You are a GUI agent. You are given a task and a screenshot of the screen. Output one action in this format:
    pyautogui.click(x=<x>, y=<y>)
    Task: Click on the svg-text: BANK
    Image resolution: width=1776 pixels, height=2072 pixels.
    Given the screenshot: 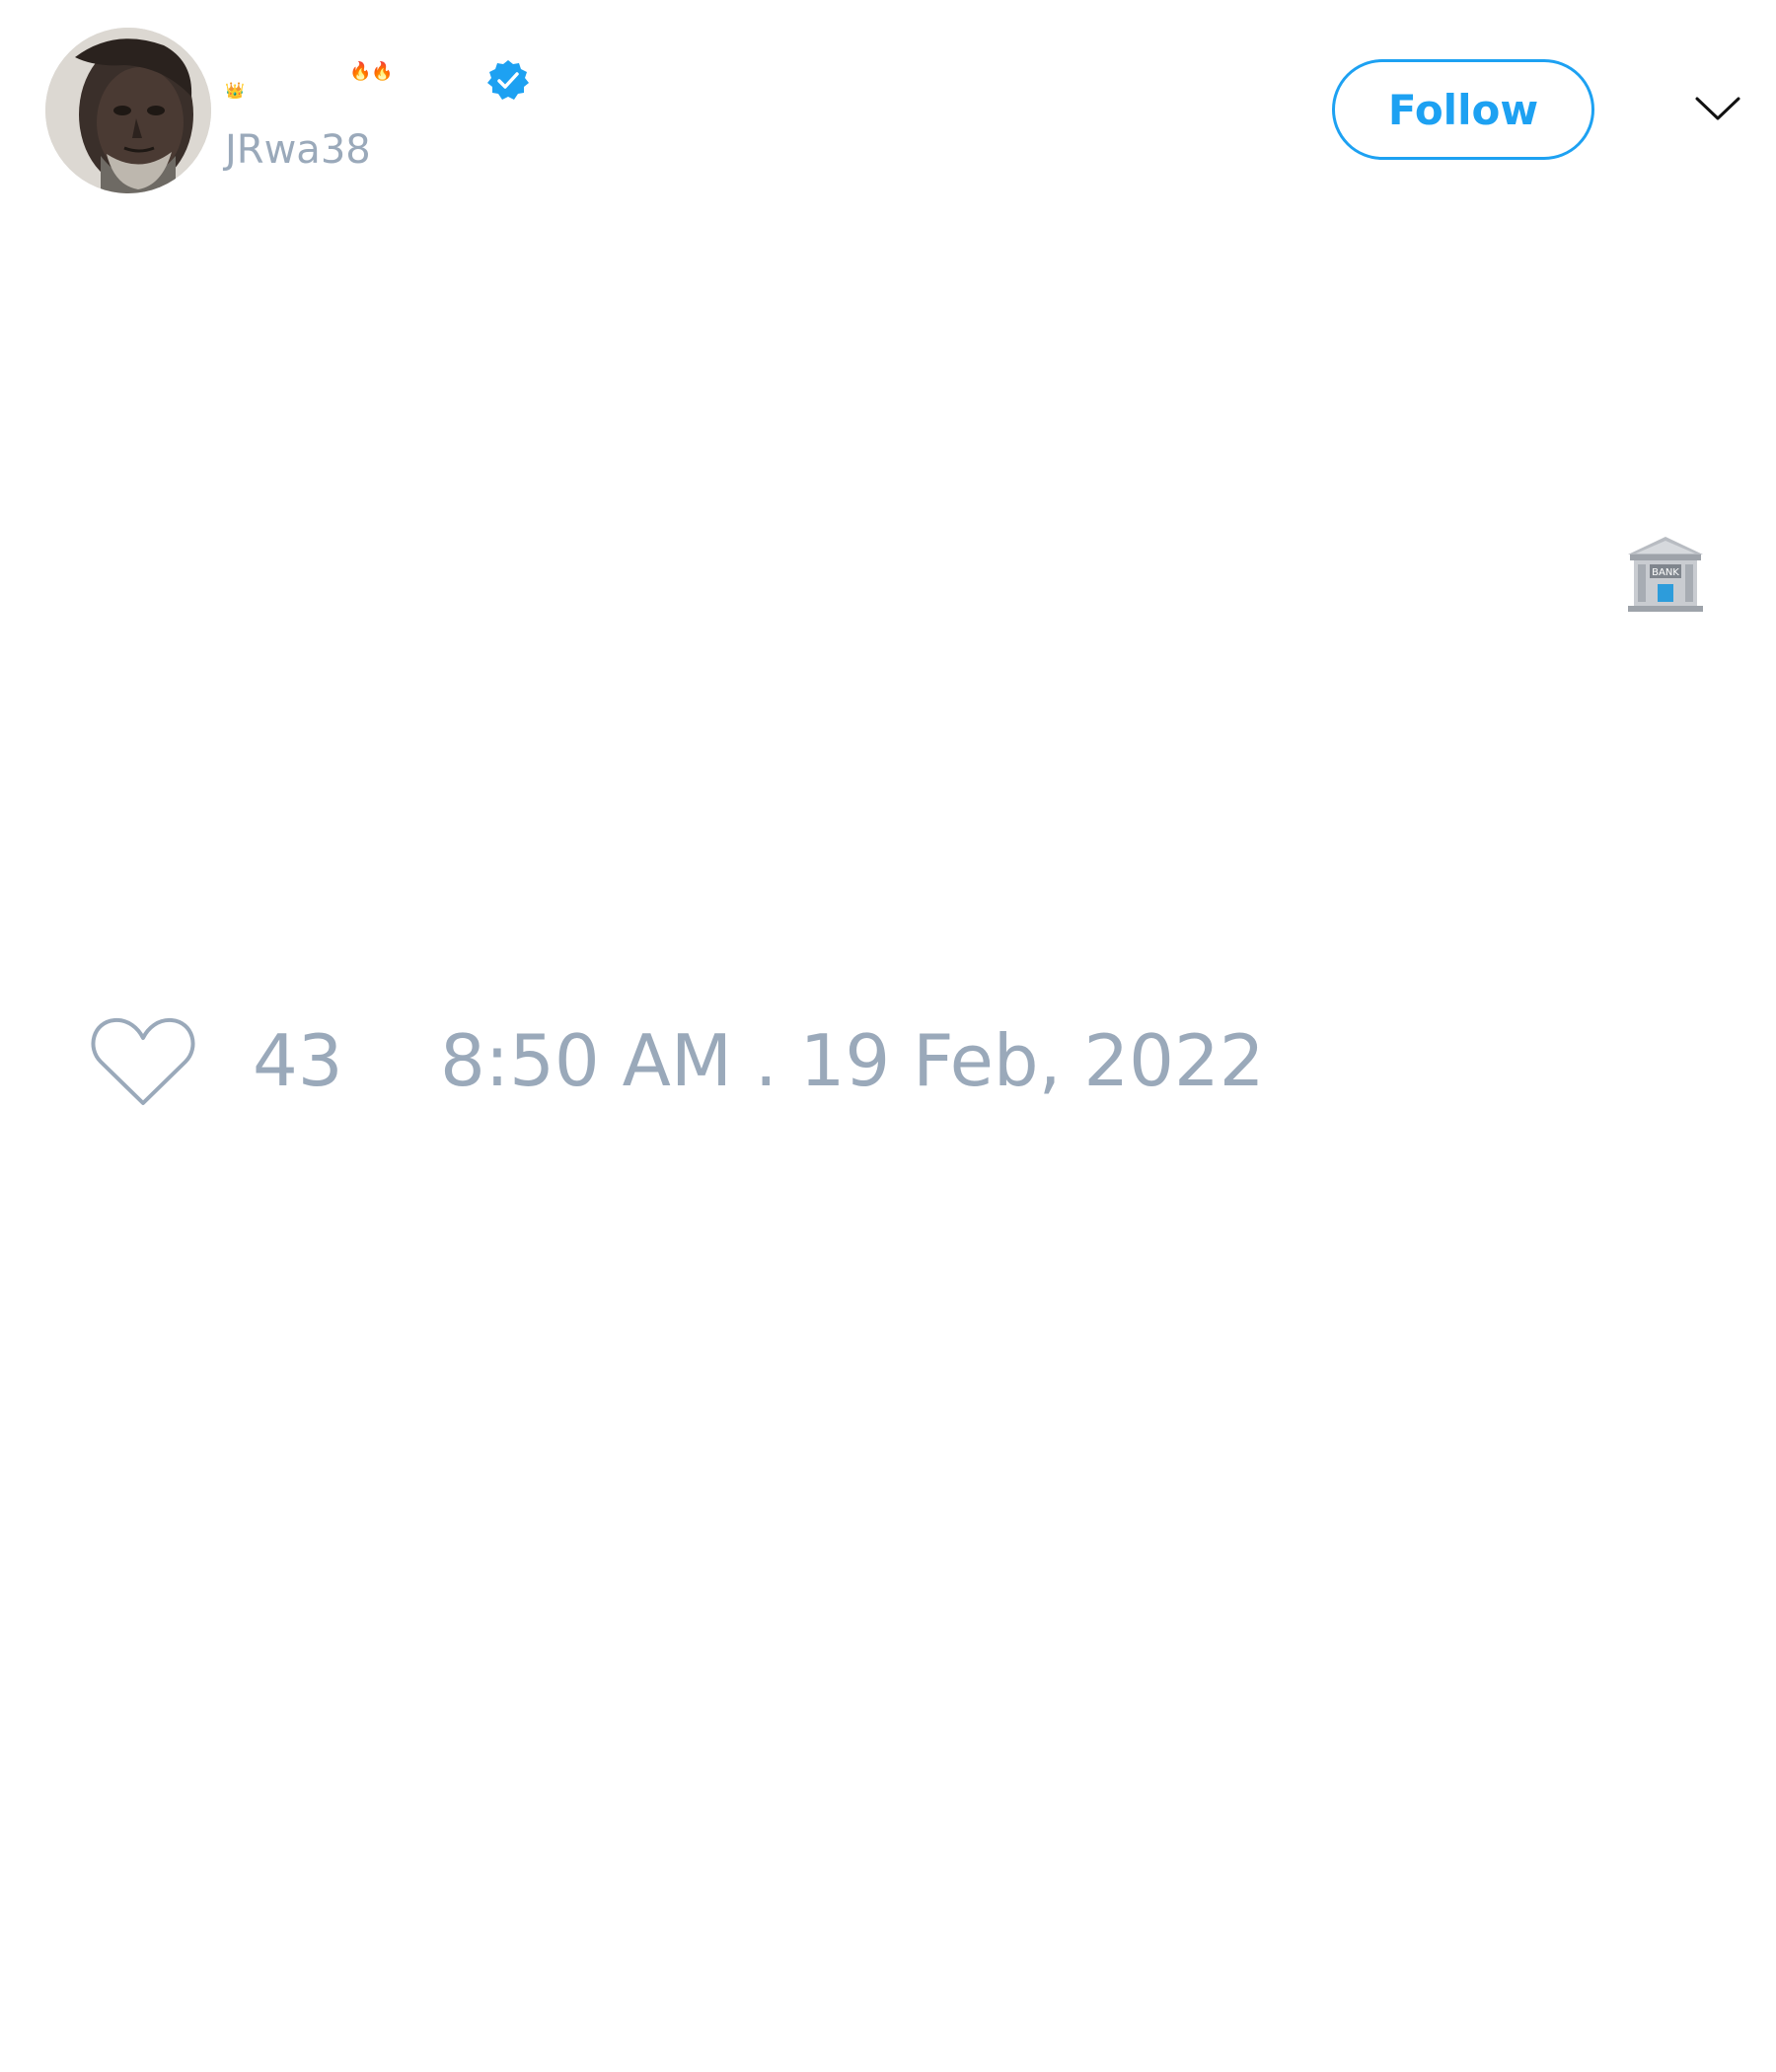 What is the action you would take?
    pyautogui.click(x=1666, y=573)
    